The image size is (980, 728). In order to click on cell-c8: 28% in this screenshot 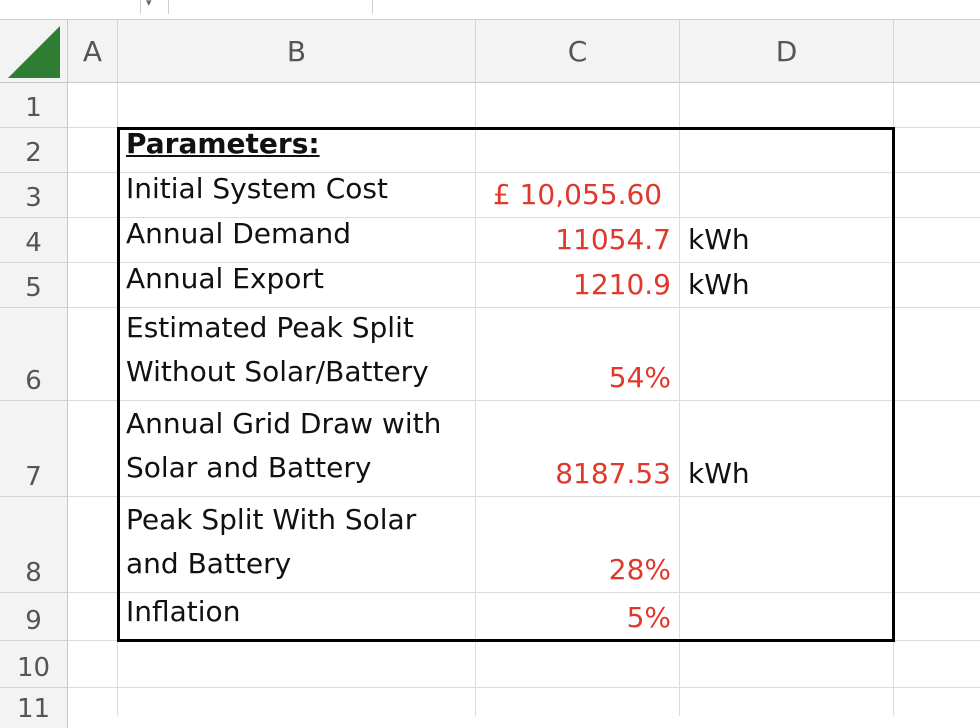, I will do `click(578, 545)`.